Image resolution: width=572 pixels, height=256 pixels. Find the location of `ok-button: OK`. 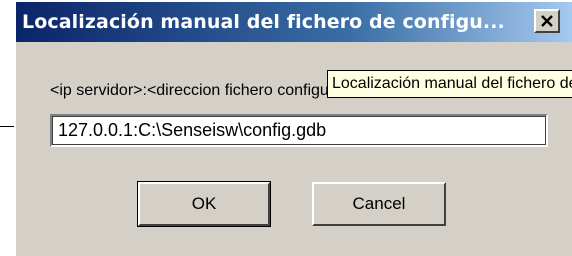

ok-button: OK is located at coordinates (204, 204).